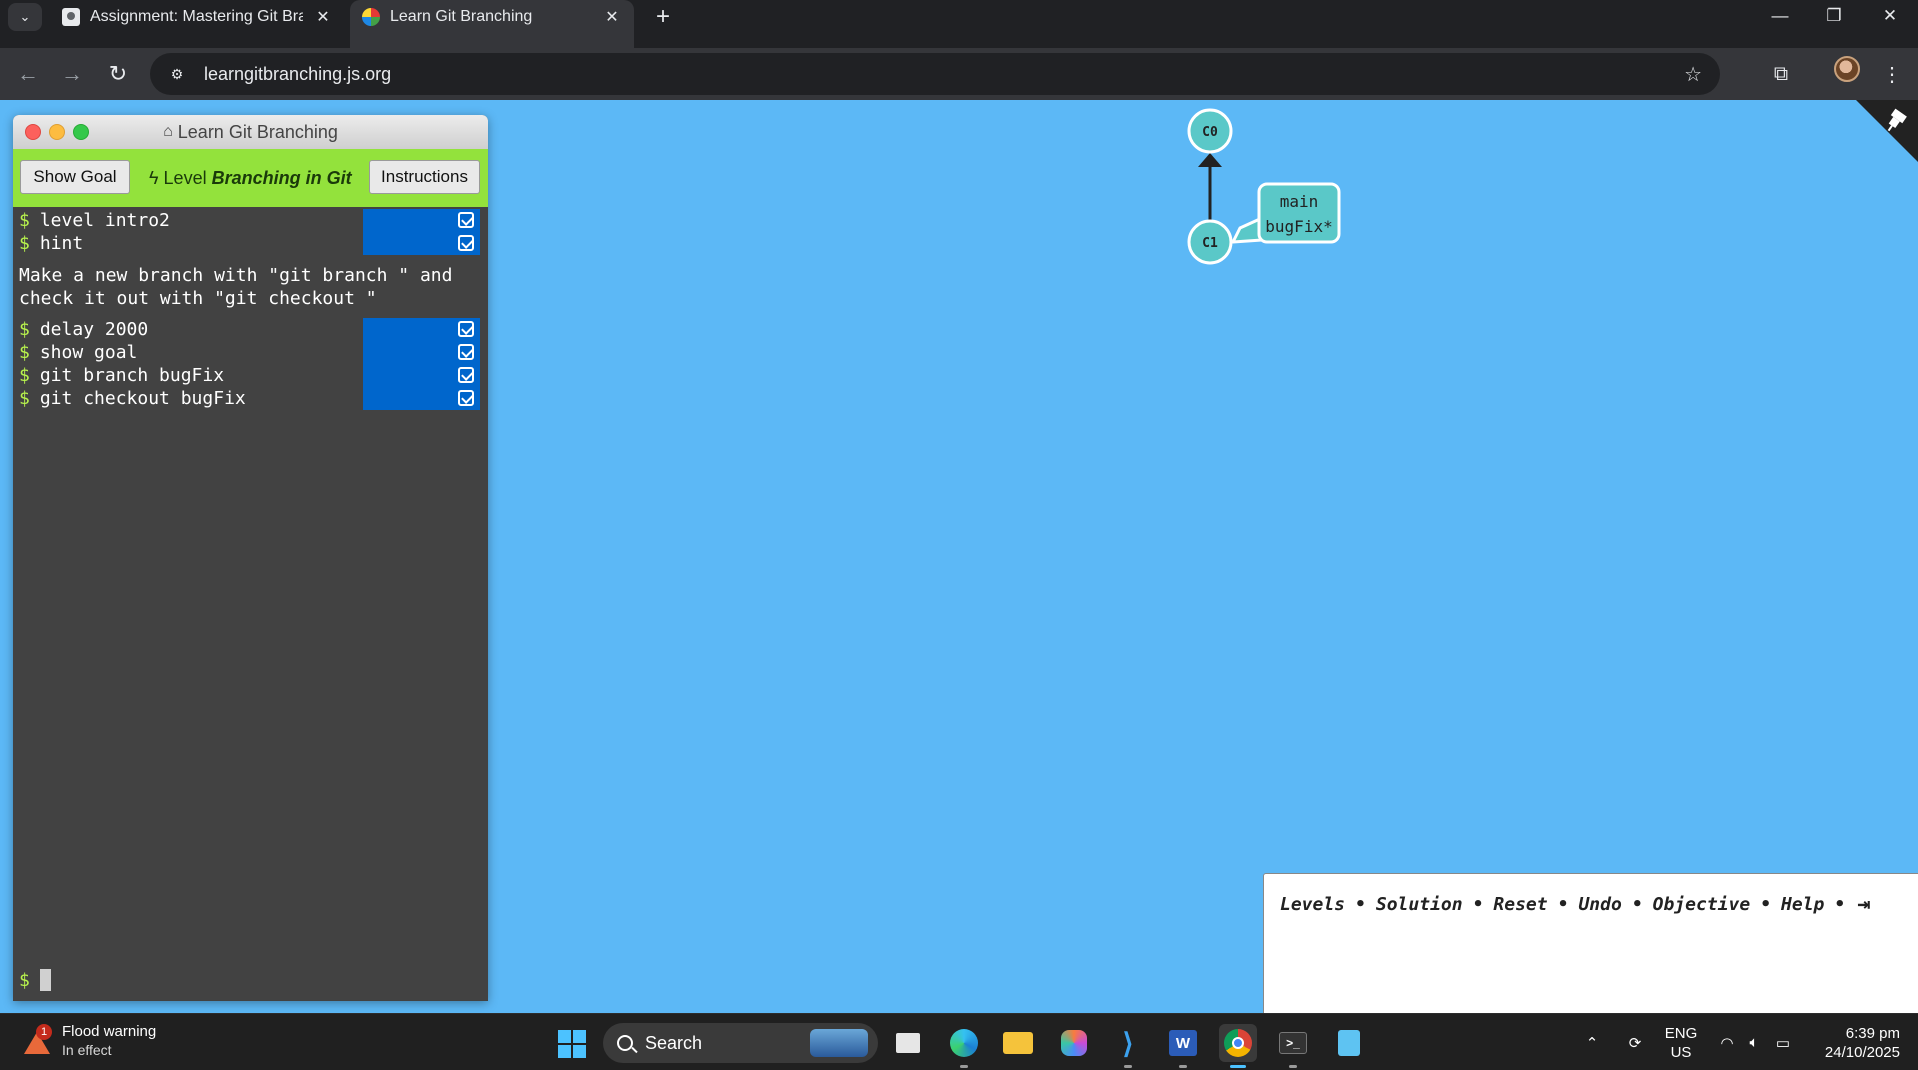 The height and width of the screenshot is (1070, 1918). I want to click on level-prefix: Level, so click(185, 178).